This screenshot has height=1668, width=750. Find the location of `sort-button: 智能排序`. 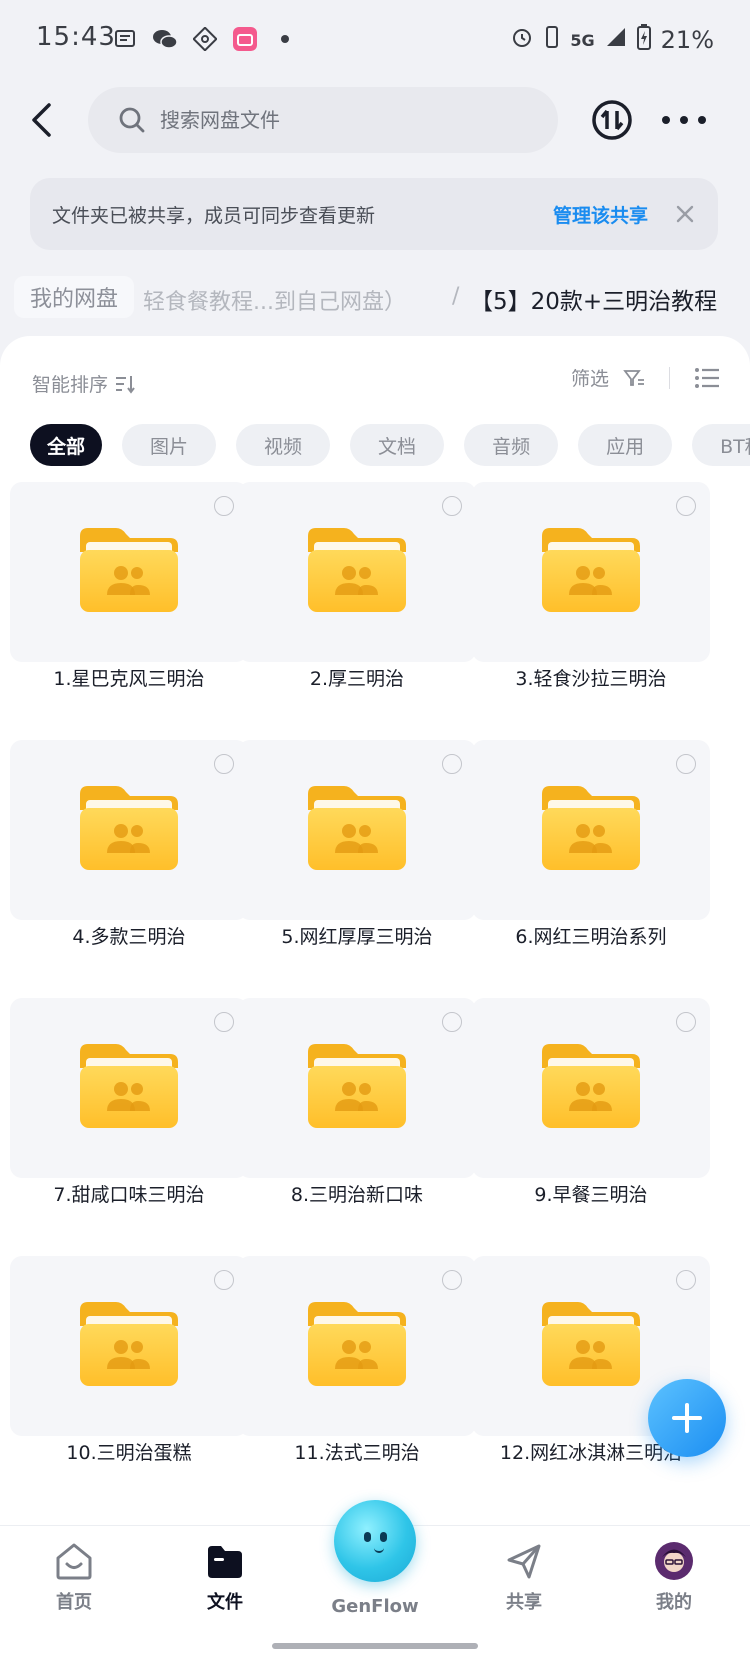

sort-button: 智能排序 is located at coordinates (84, 383).